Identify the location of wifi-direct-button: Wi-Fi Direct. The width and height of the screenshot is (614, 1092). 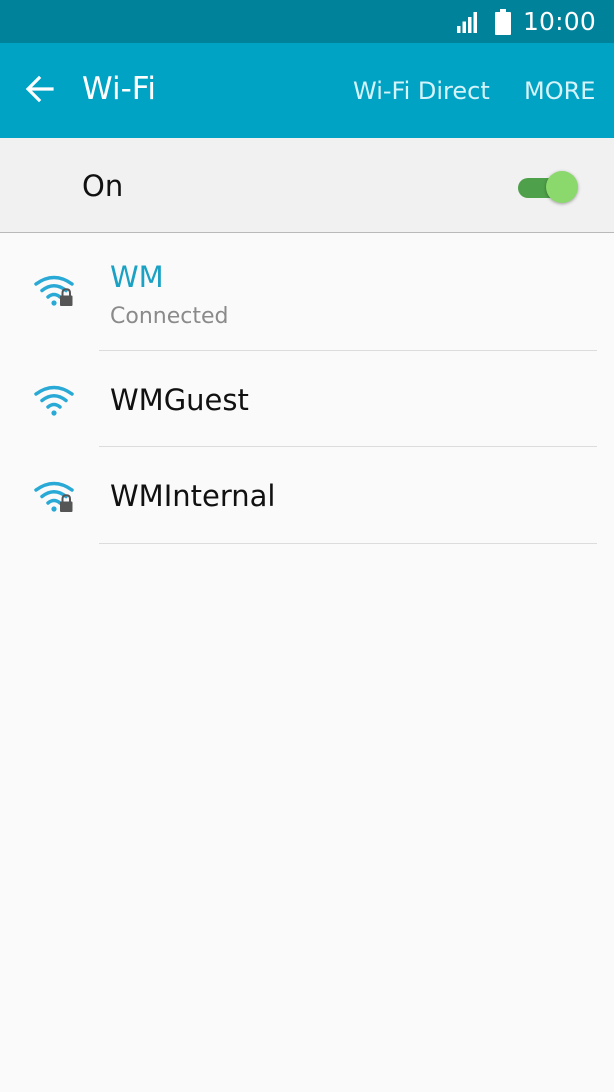
(421, 91).